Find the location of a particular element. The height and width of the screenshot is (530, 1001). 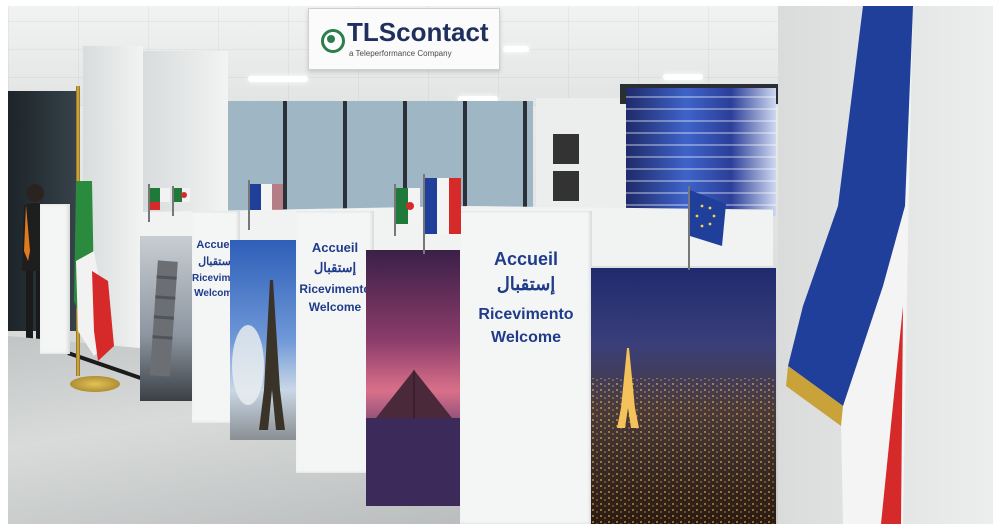

flag-stand is located at coordinates (95, 384).